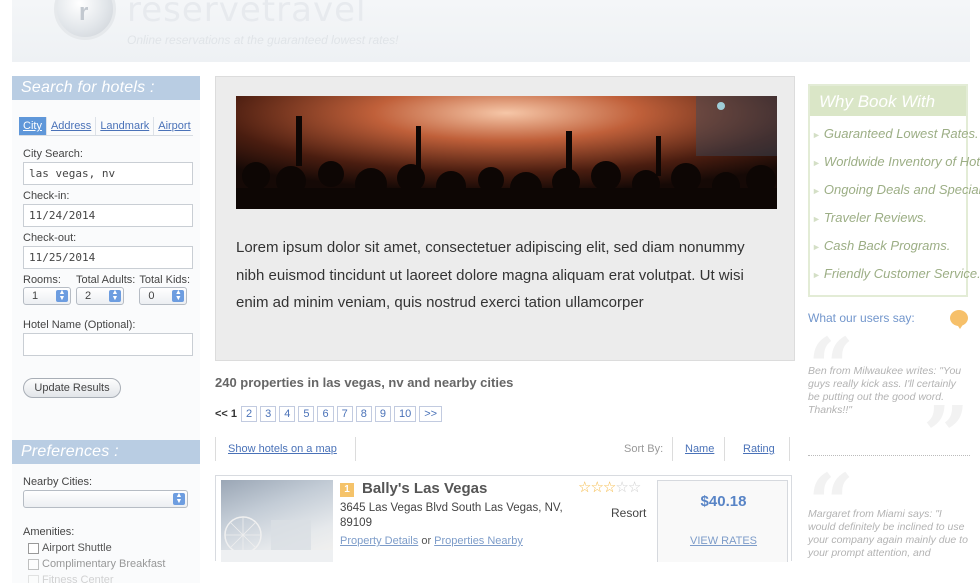  What do you see at coordinates (249, 414) in the screenshot?
I see `page-link: 2` at bounding box center [249, 414].